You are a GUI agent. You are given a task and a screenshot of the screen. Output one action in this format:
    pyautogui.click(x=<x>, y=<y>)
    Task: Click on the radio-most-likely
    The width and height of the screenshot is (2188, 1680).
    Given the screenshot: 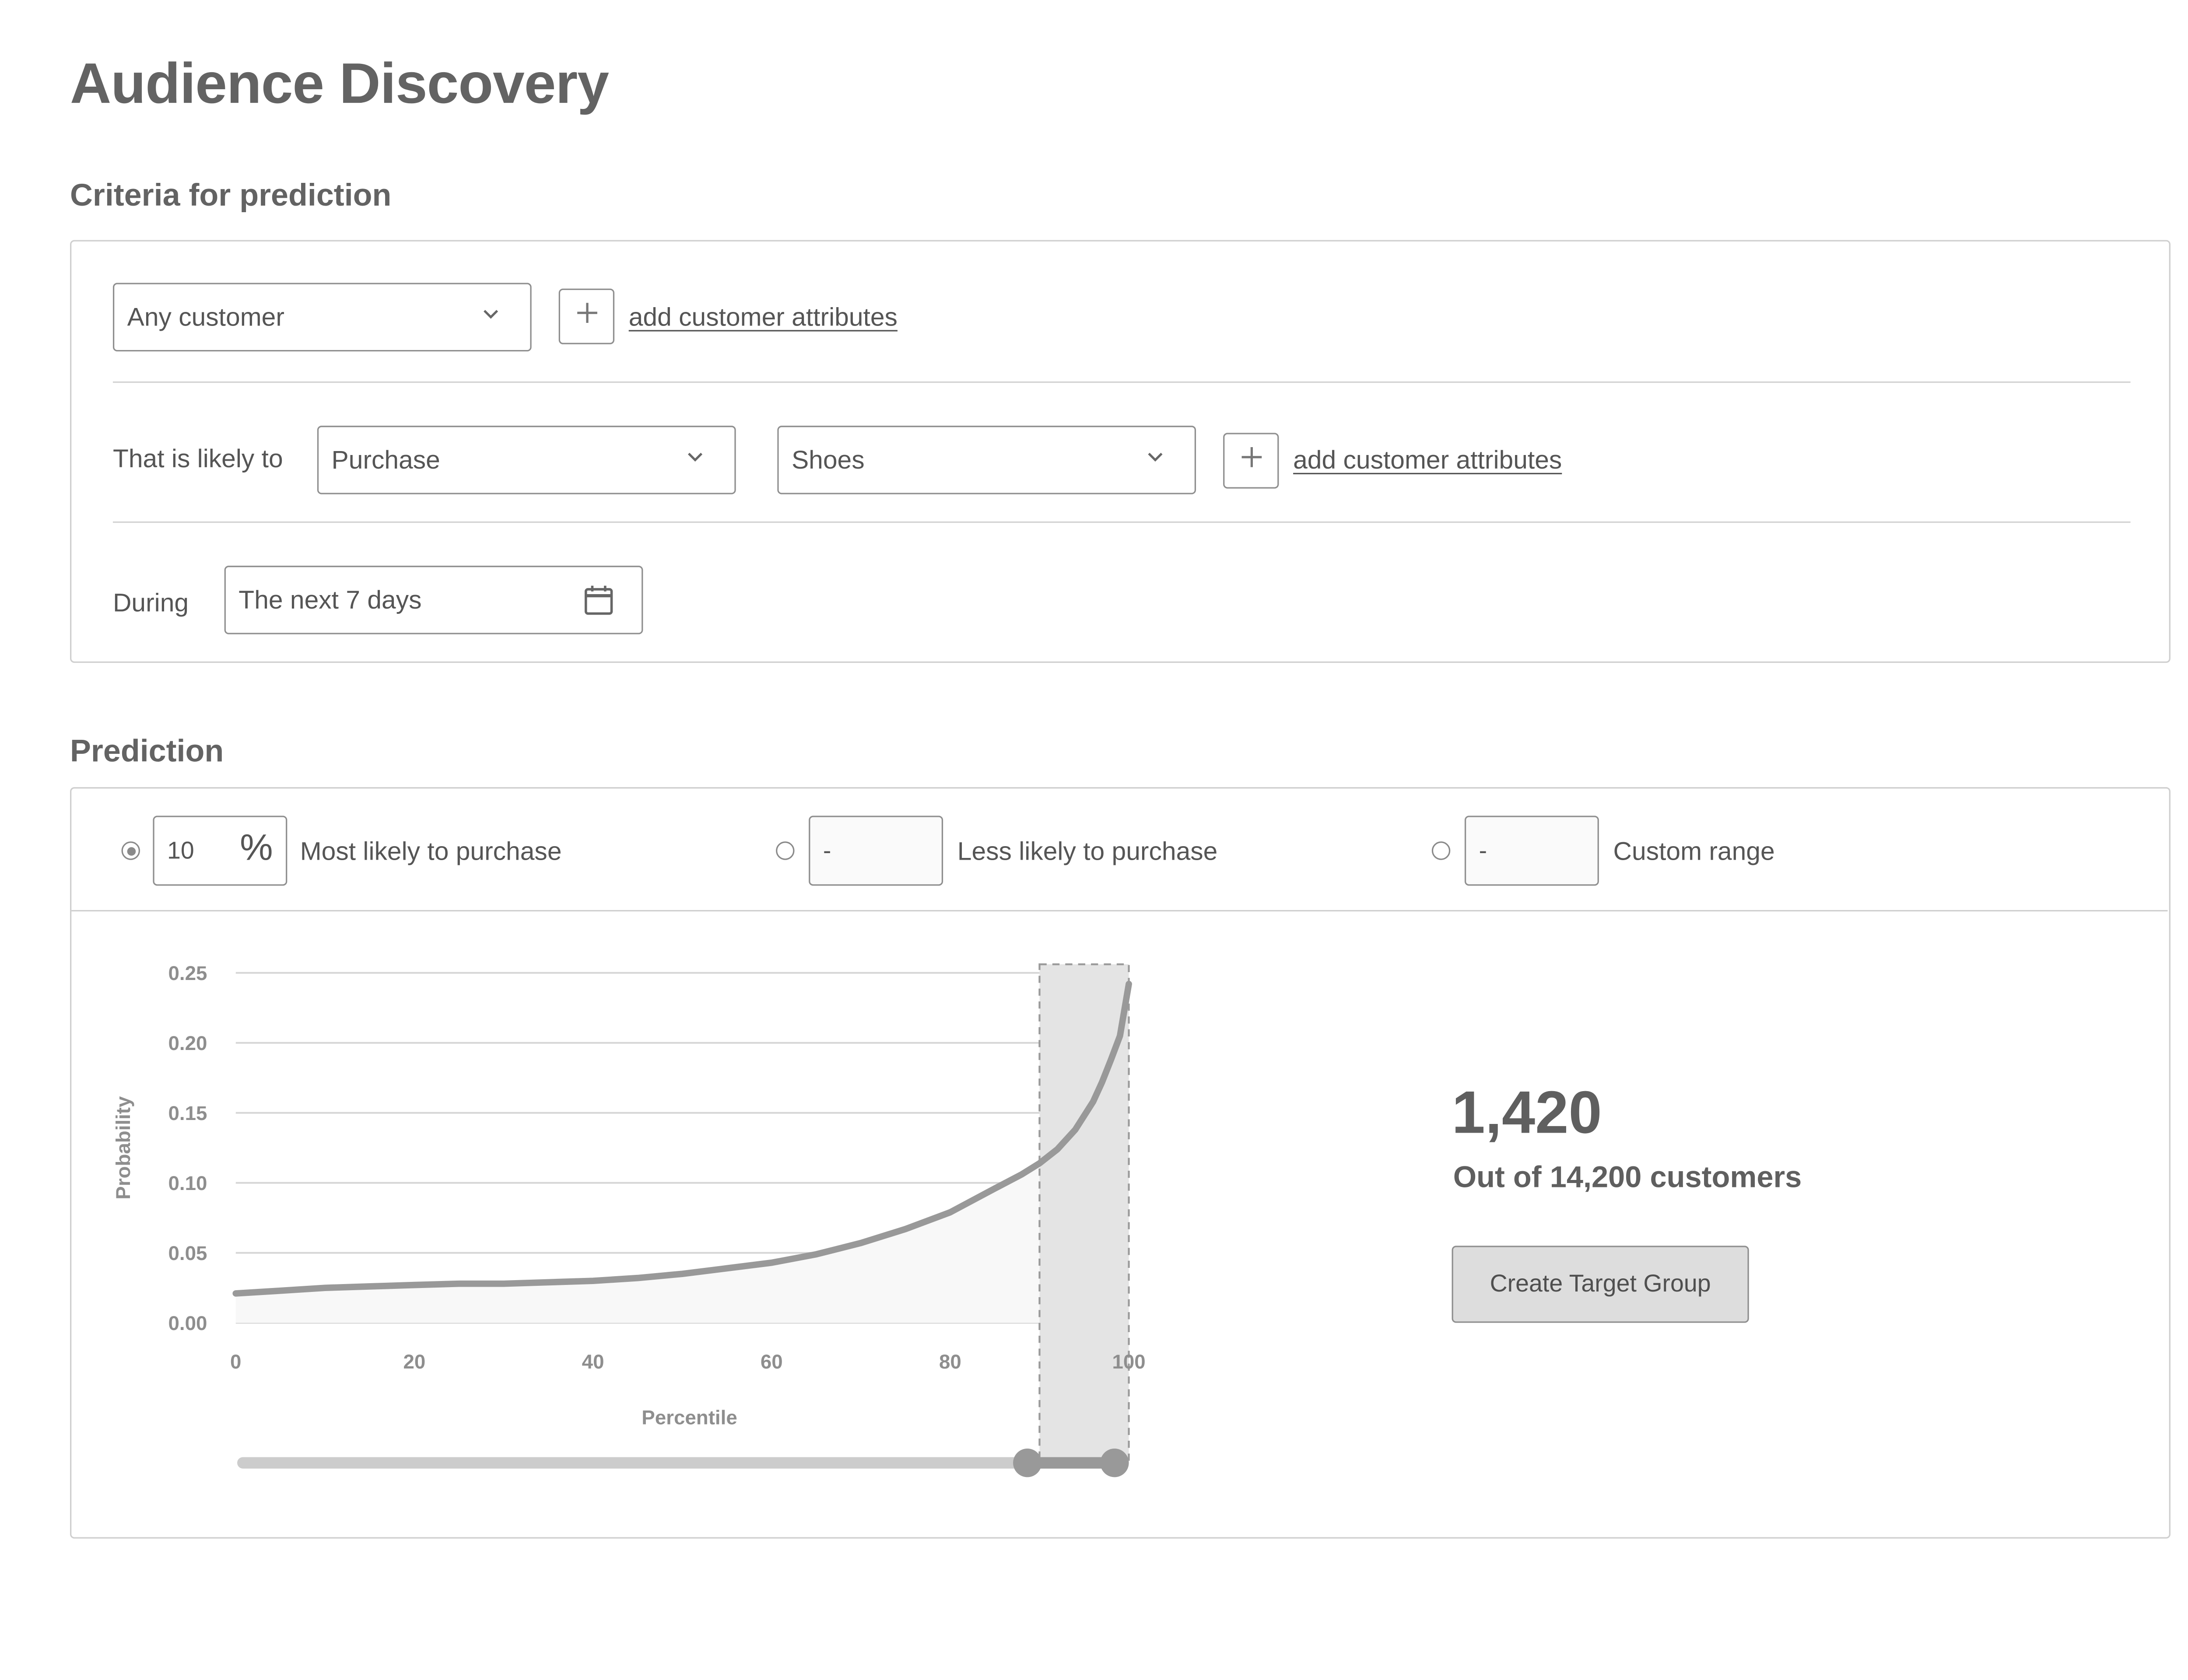 What is the action you would take?
    pyautogui.click(x=130, y=850)
    